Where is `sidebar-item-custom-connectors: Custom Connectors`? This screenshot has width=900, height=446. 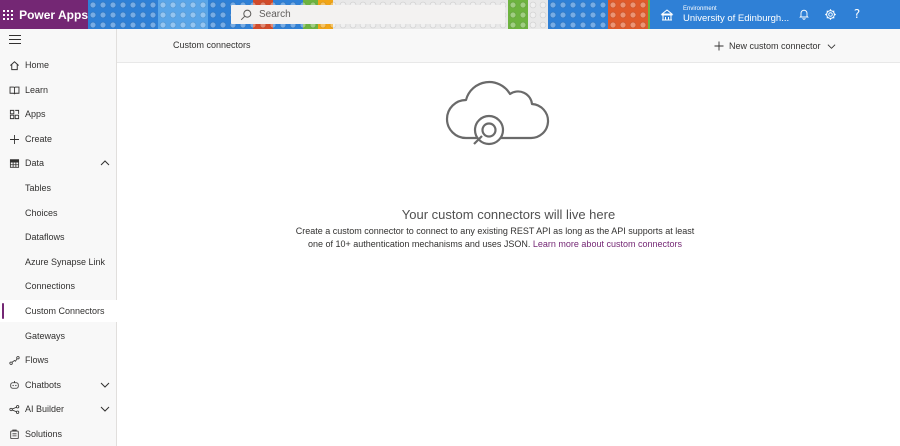
sidebar-item-custom-connectors: Custom Connectors is located at coordinates (58, 311).